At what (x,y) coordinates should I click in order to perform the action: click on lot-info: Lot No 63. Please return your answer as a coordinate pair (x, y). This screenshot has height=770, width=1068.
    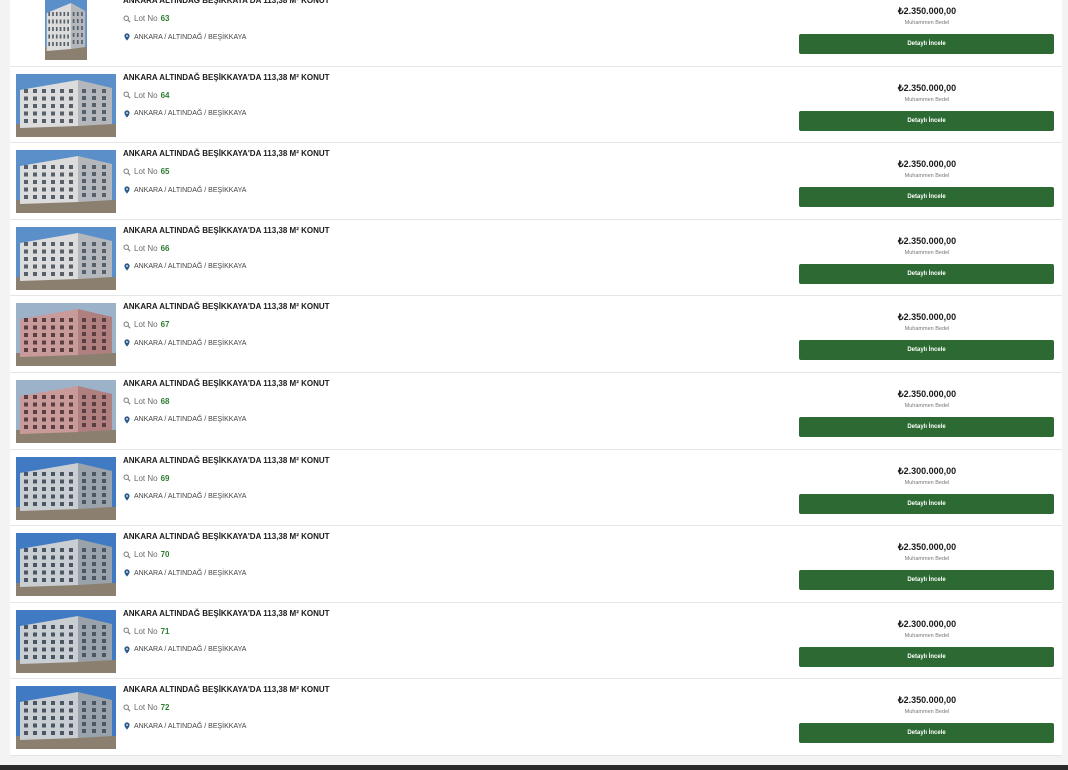
    Looking at the image, I should click on (146, 18).